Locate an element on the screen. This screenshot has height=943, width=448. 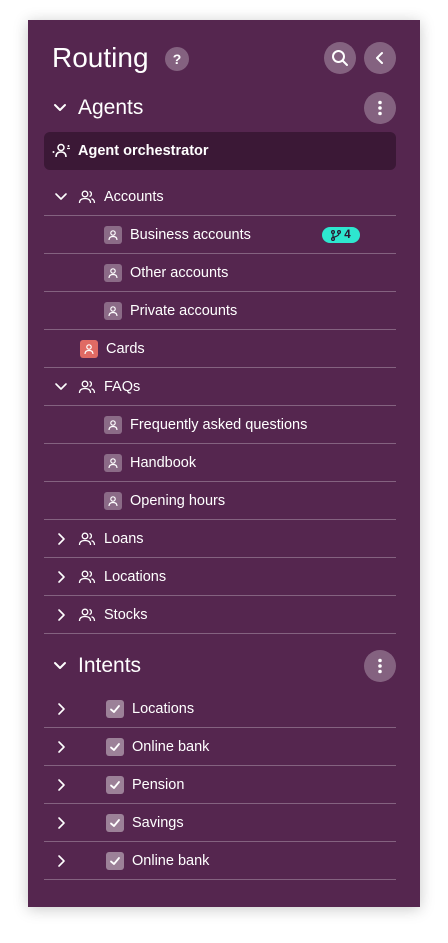
intent-item-locations: Locations is located at coordinates (220, 709).